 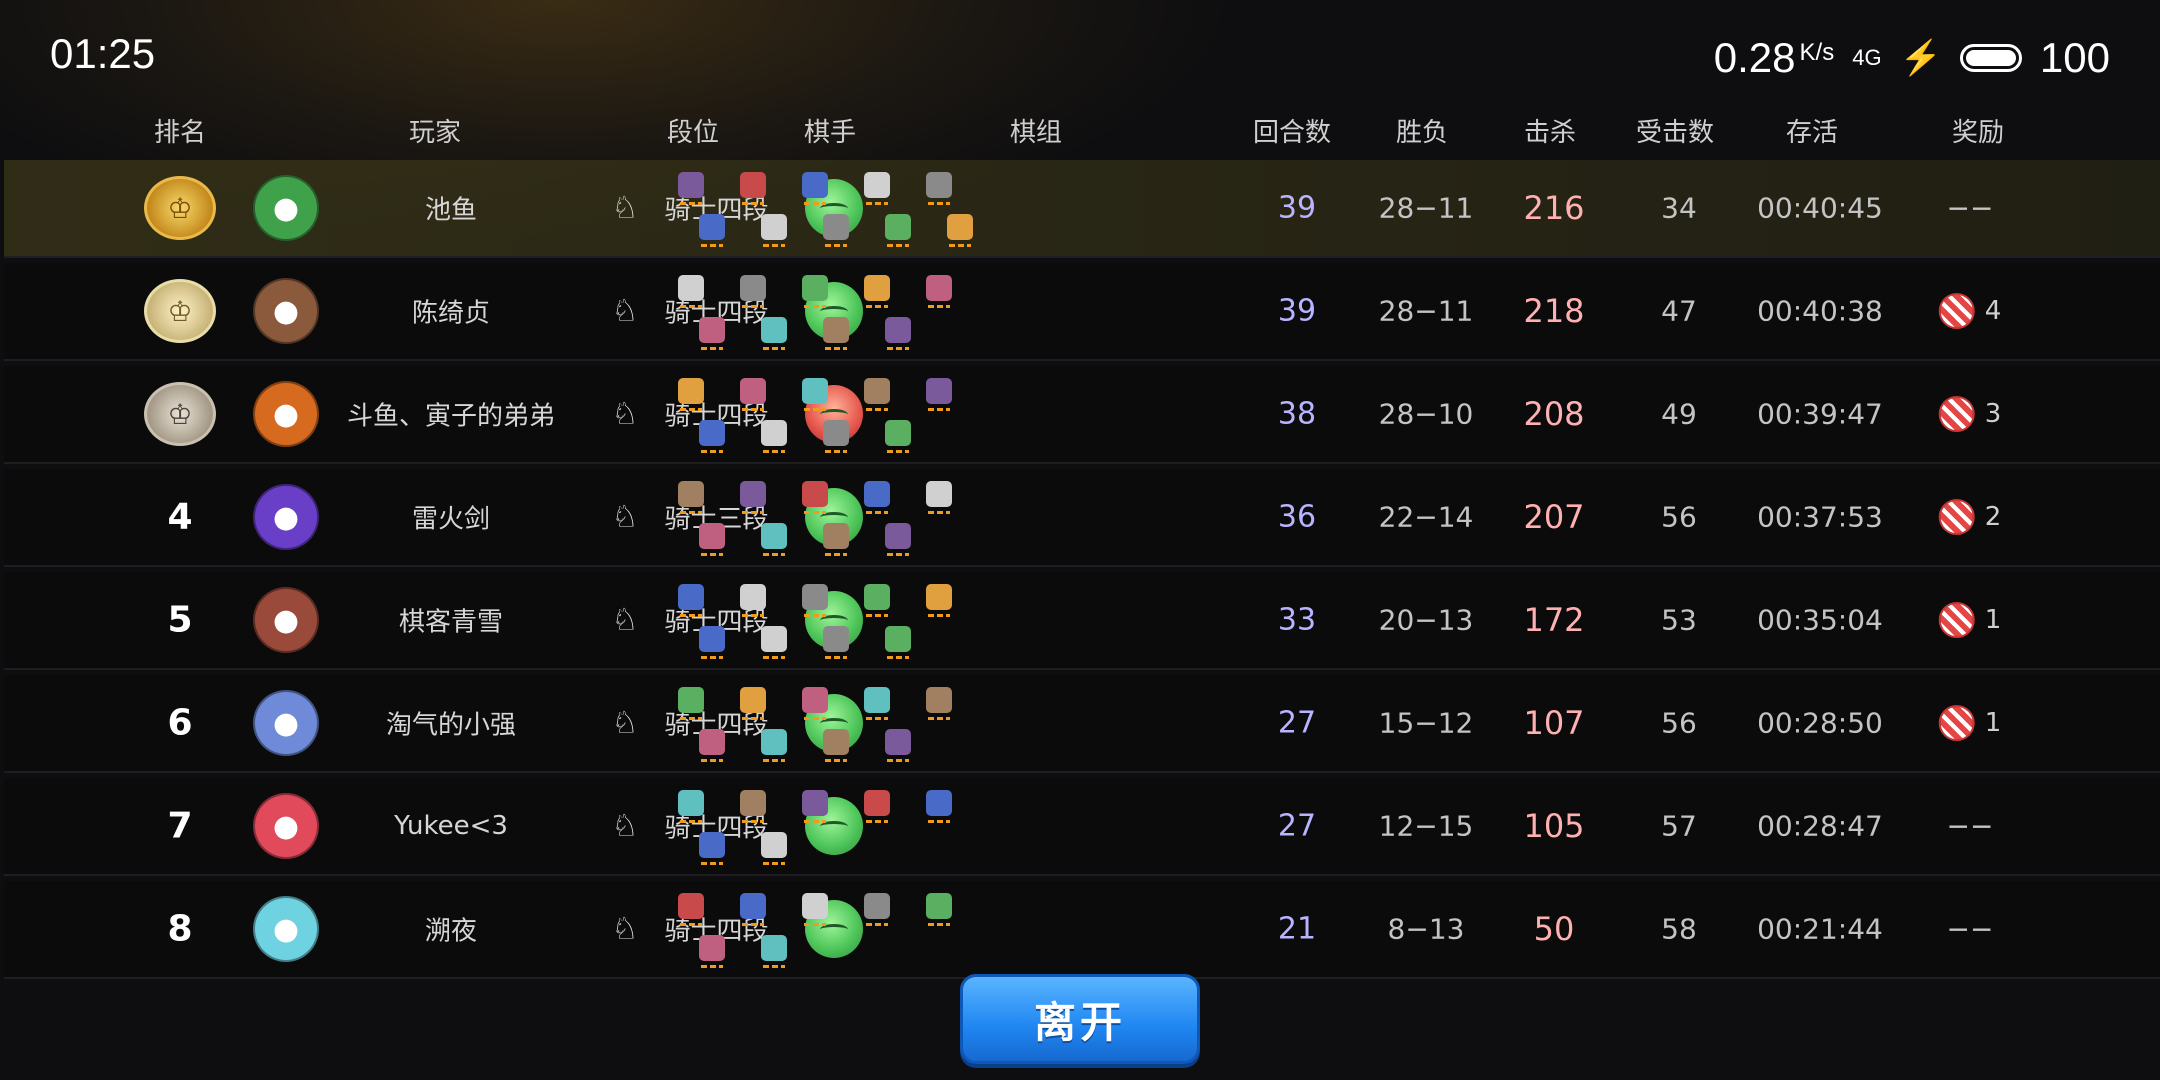 I want to click on status-bar: 01:25 0.28 K/s 4G ⚡ 100, so click(x=1080, y=55).